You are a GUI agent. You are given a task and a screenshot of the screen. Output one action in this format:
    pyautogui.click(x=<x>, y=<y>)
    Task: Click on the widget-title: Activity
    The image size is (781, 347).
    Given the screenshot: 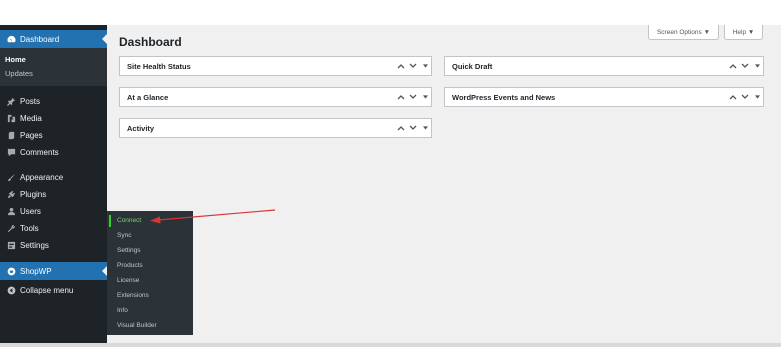 What is the action you would take?
    pyautogui.click(x=141, y=128)
    